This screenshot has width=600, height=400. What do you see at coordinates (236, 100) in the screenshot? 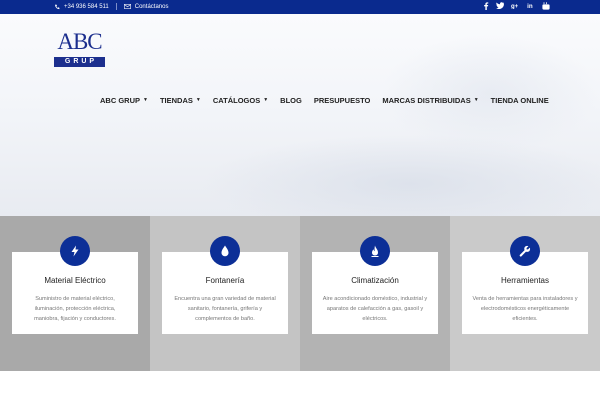
I see `nav-item-label: CATÁLOGOS` at bounding box center [236, 100].